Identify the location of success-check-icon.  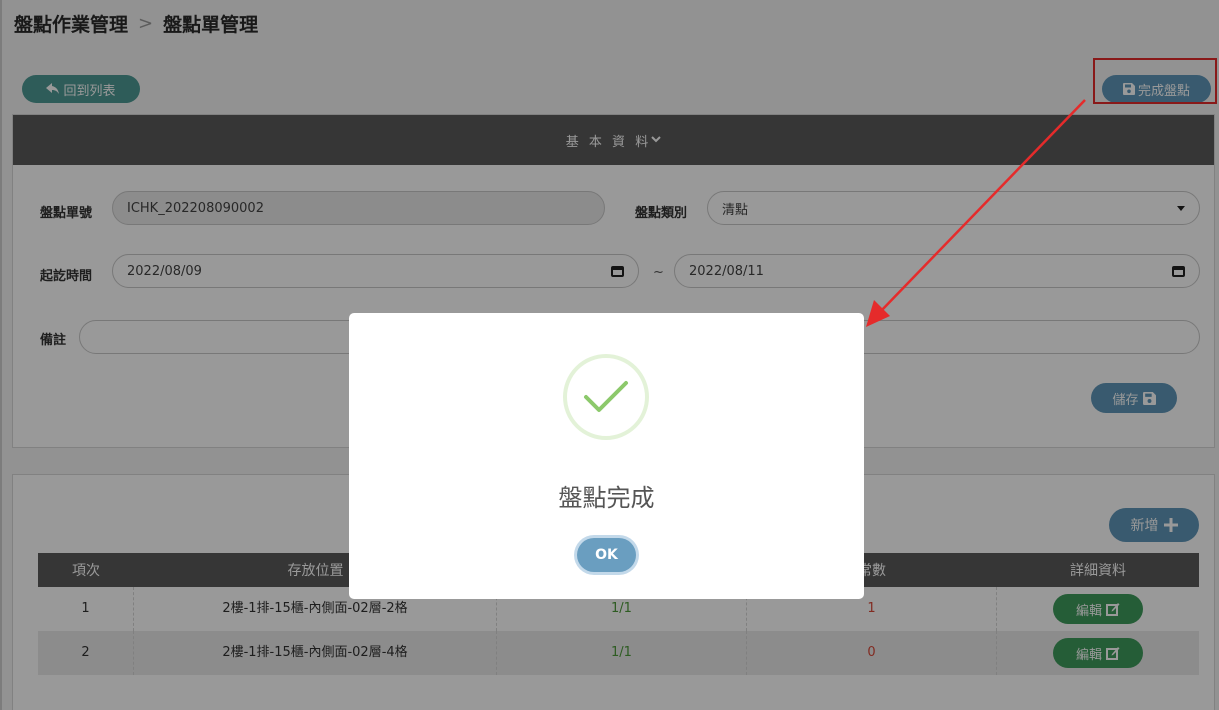
(606, 397).